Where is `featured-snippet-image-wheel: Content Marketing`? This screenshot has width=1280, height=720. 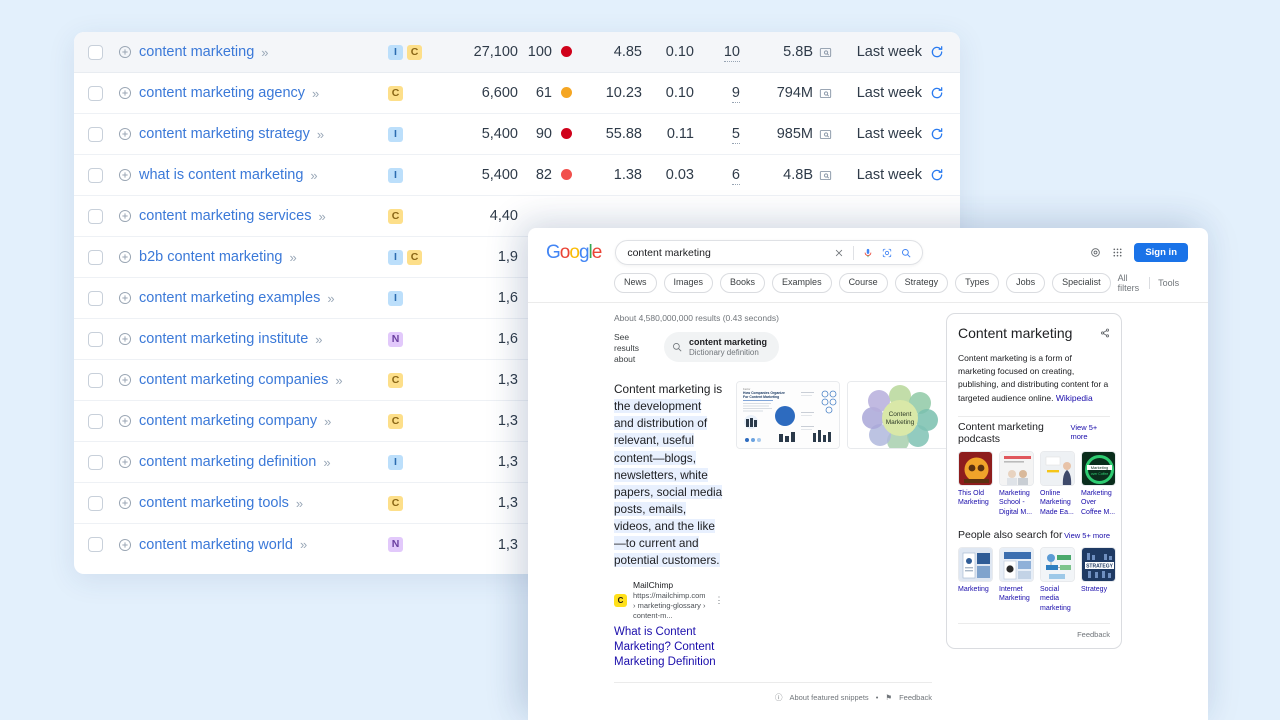
featured-snippet-image-wheel: Content Marketing is located at coordinates (899, 415).